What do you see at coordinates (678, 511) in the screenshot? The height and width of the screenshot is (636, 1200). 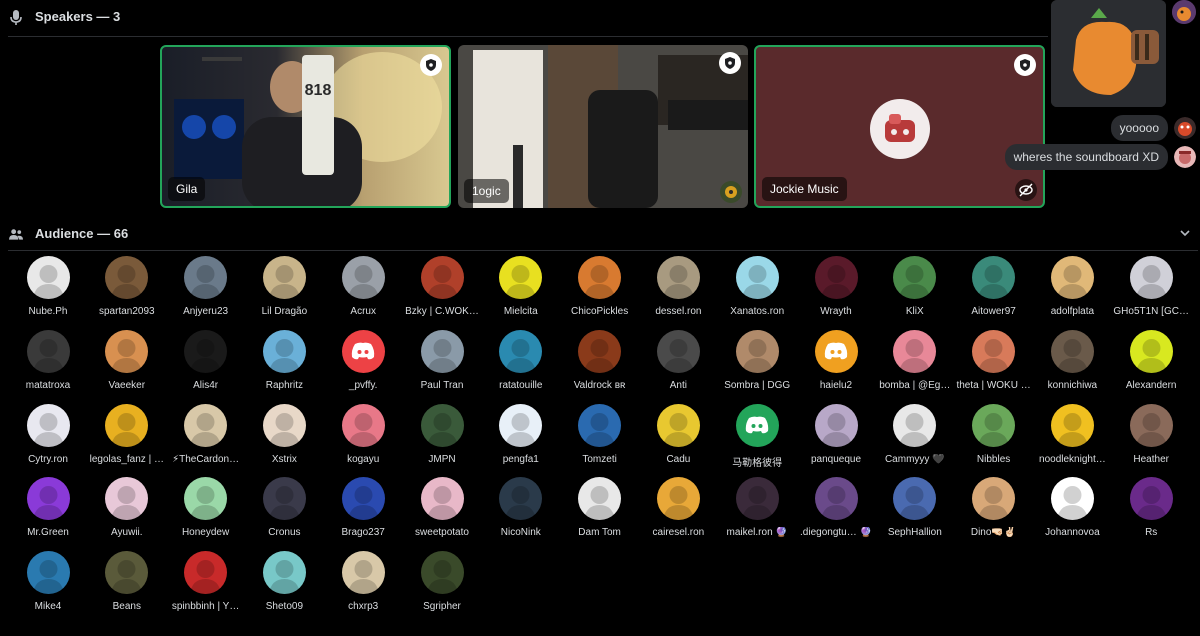 I see `audience-member: cairesel.ron` at bounding box center [678, 511].